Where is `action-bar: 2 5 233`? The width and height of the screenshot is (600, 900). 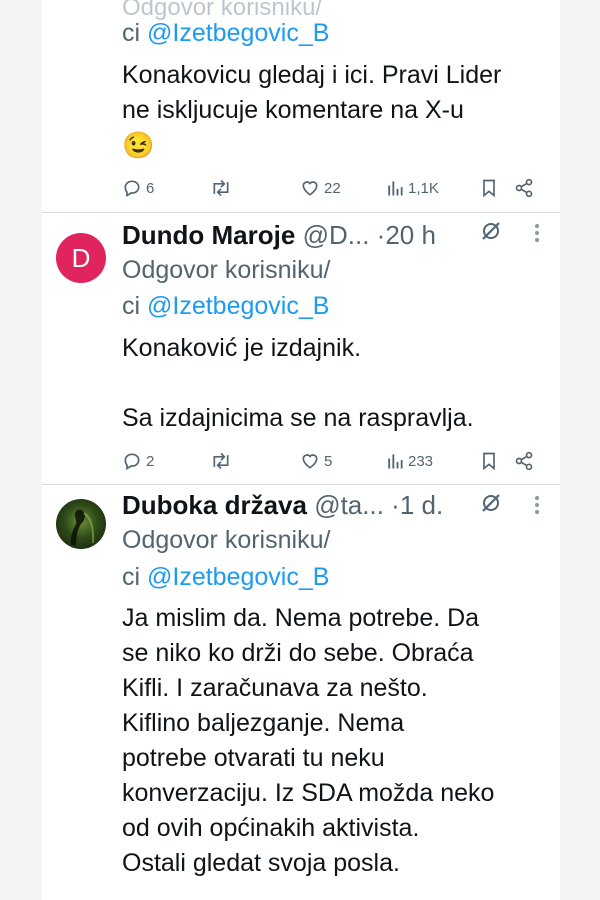 action-bar: 2 5 233 is located at coordinates (332, 461).